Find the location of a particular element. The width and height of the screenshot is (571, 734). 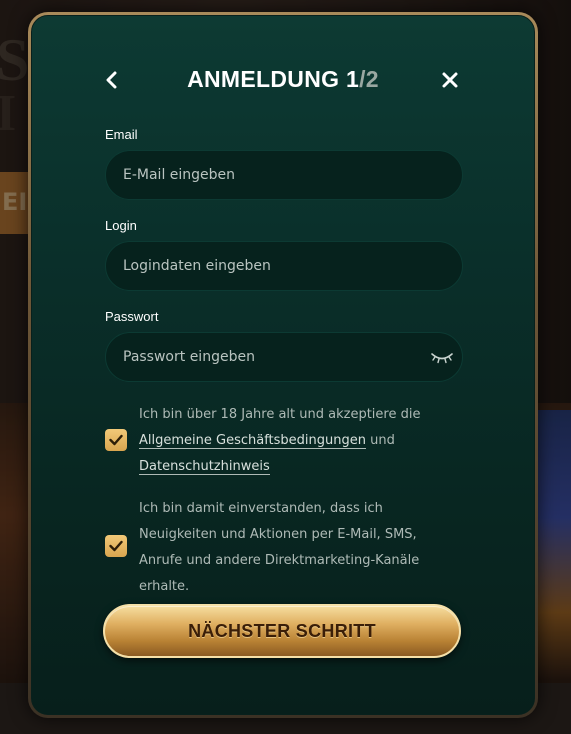

modal-title-total: /2 is located at coordinates (369, 79).